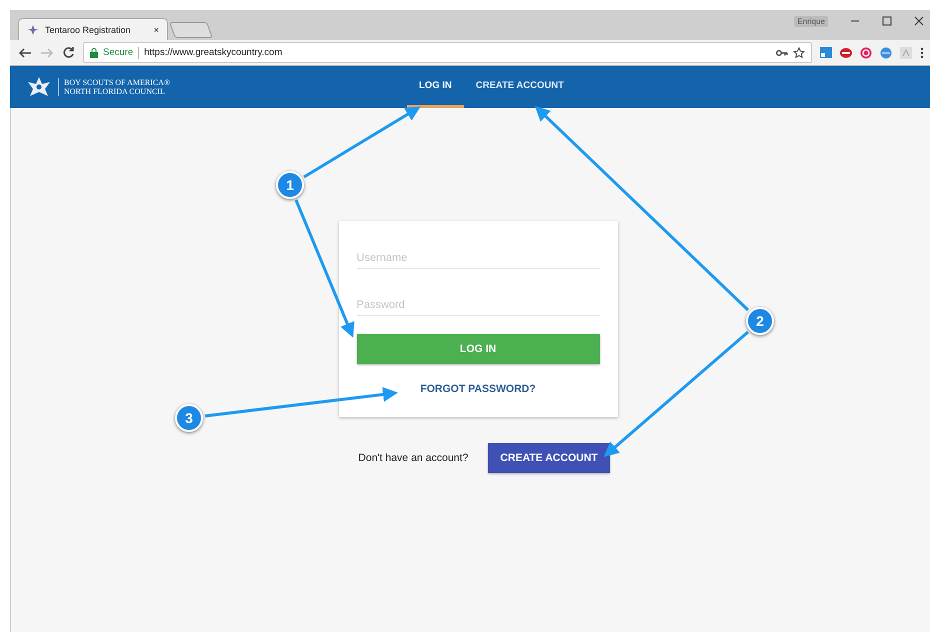  What do you see at coordinates (118, 52) in the screenshot?
I see `security-label: Secure` at bounding box center [118, 52].